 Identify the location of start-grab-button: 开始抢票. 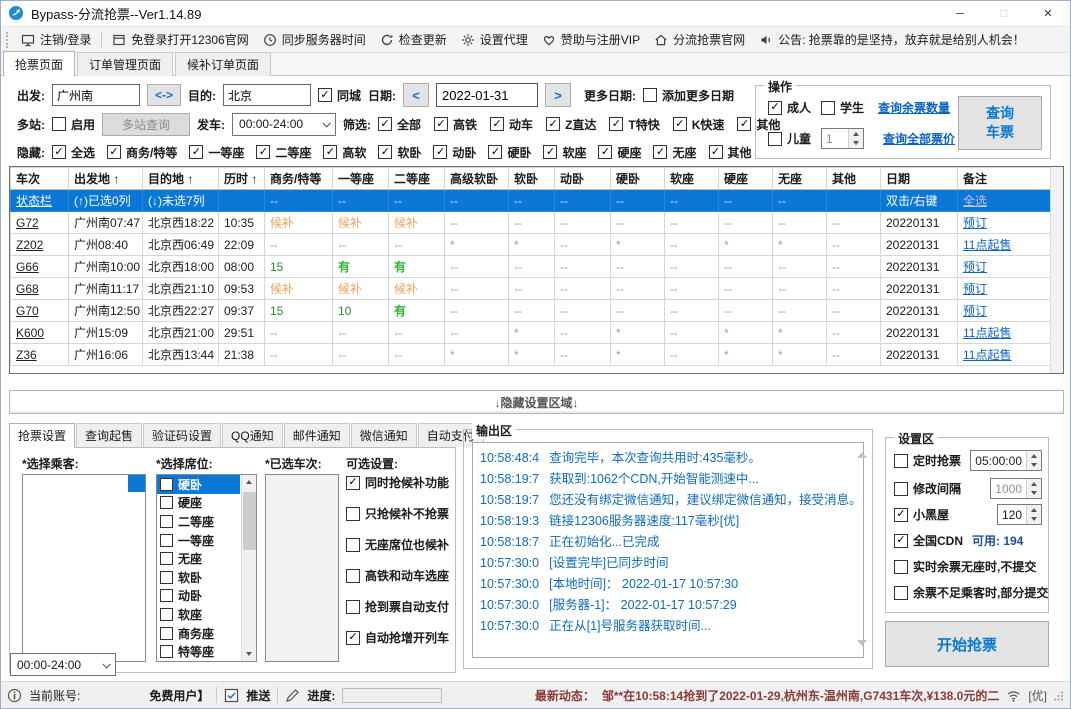
(967, 644).